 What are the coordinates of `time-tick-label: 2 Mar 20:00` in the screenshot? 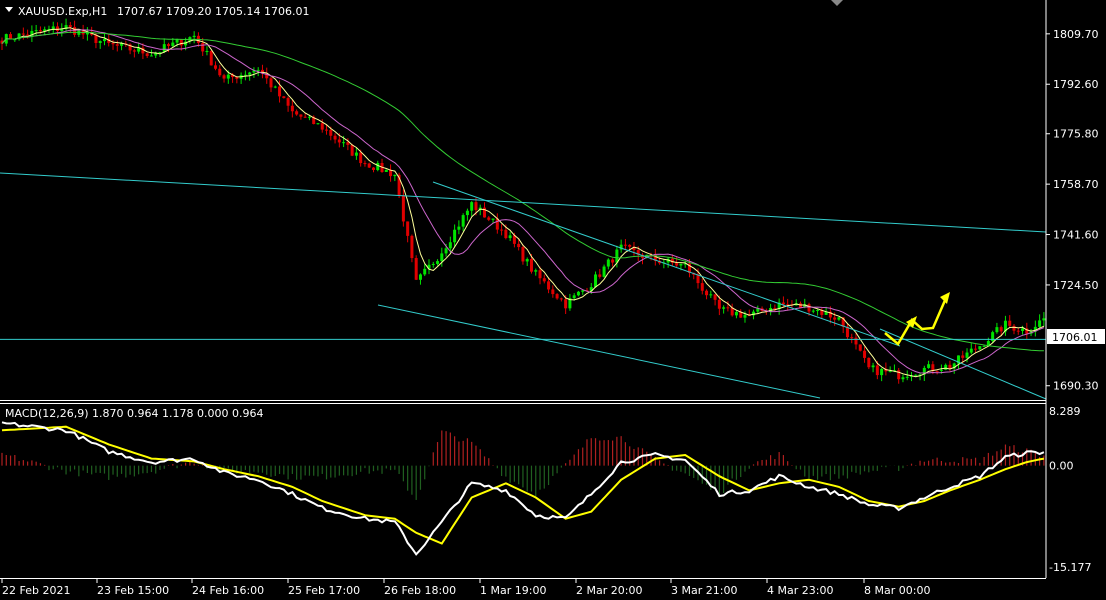 It's located at (609, 590).